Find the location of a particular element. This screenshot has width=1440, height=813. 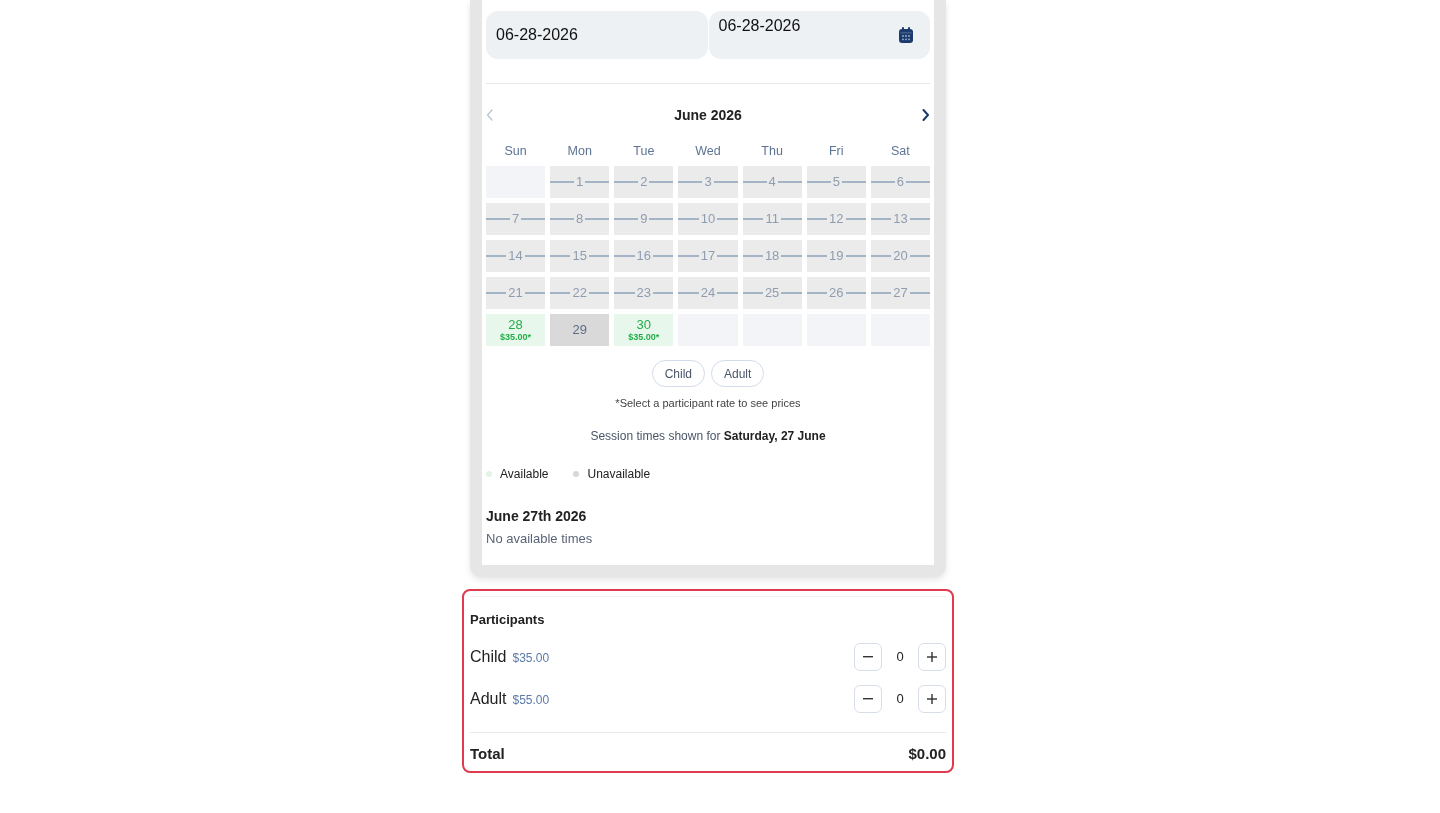

participant-price: $35.00 is located at coordinates (531, 658).